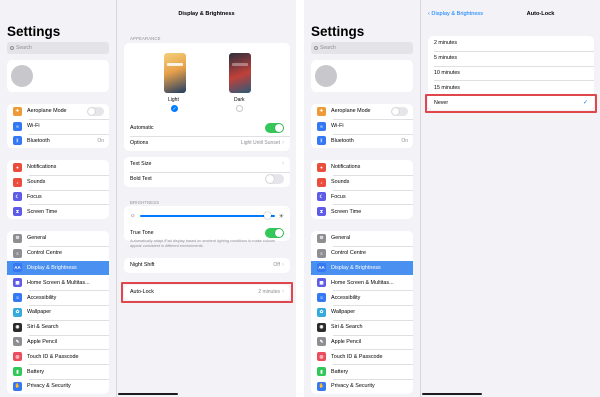 The width and height of the screenshot is (600, 397). What do you see at coordinates (321, 283) in the screenshot?
I see `grid-icon: ▦` at bounding box center [321, 283].